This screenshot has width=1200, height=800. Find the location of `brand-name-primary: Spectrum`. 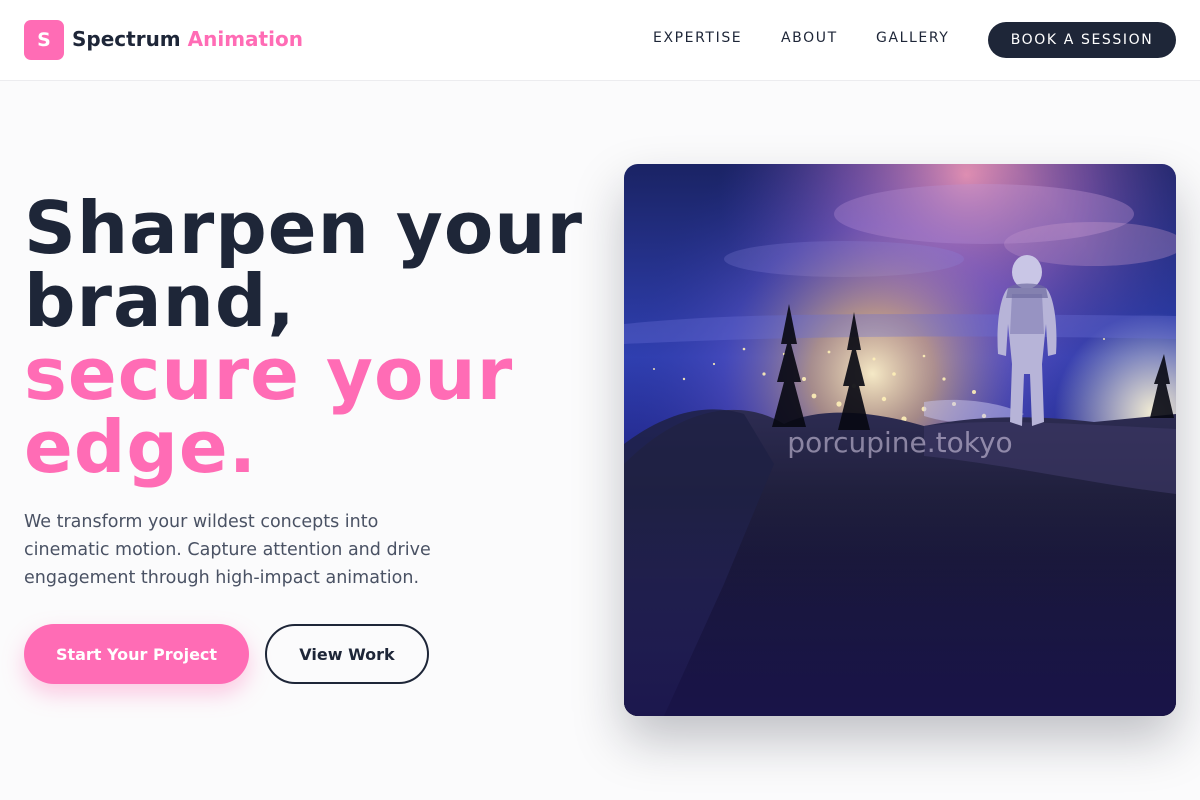

brand-name-primary: Spectrum is located at coordinates (126, 39).